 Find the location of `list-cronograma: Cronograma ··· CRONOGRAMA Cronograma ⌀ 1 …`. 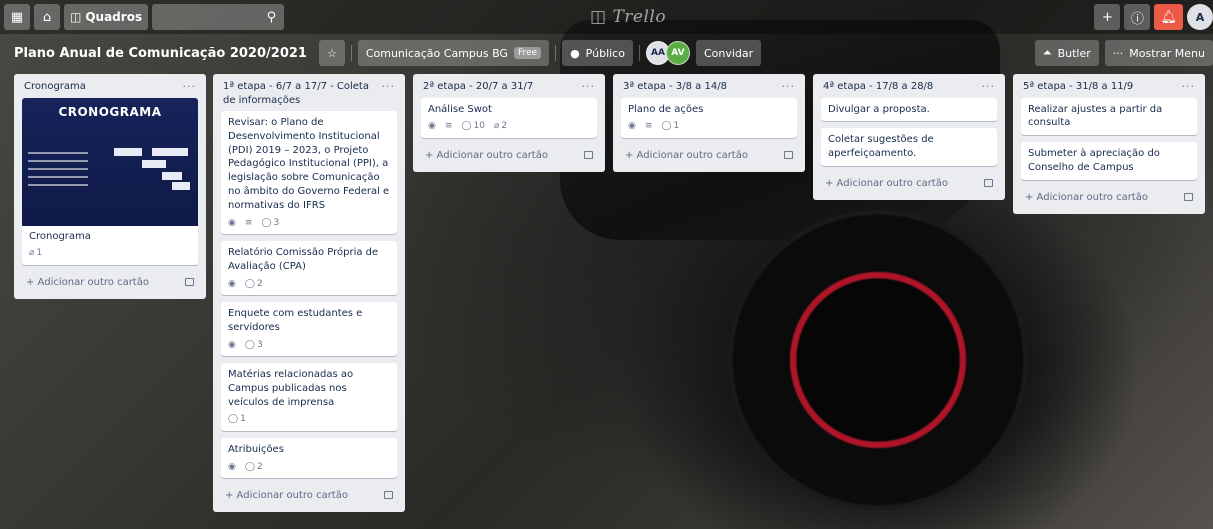

list-cronograma: Cronograma ··· CRONOGRAMA Cronograma ⌀ 1 … is located at coordinates (110, 186).